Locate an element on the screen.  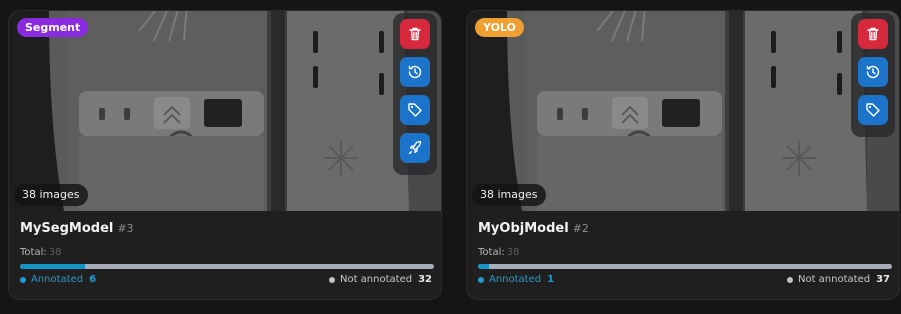
annotated-legend: Annotated 1 is located at coordinates (516, 279).